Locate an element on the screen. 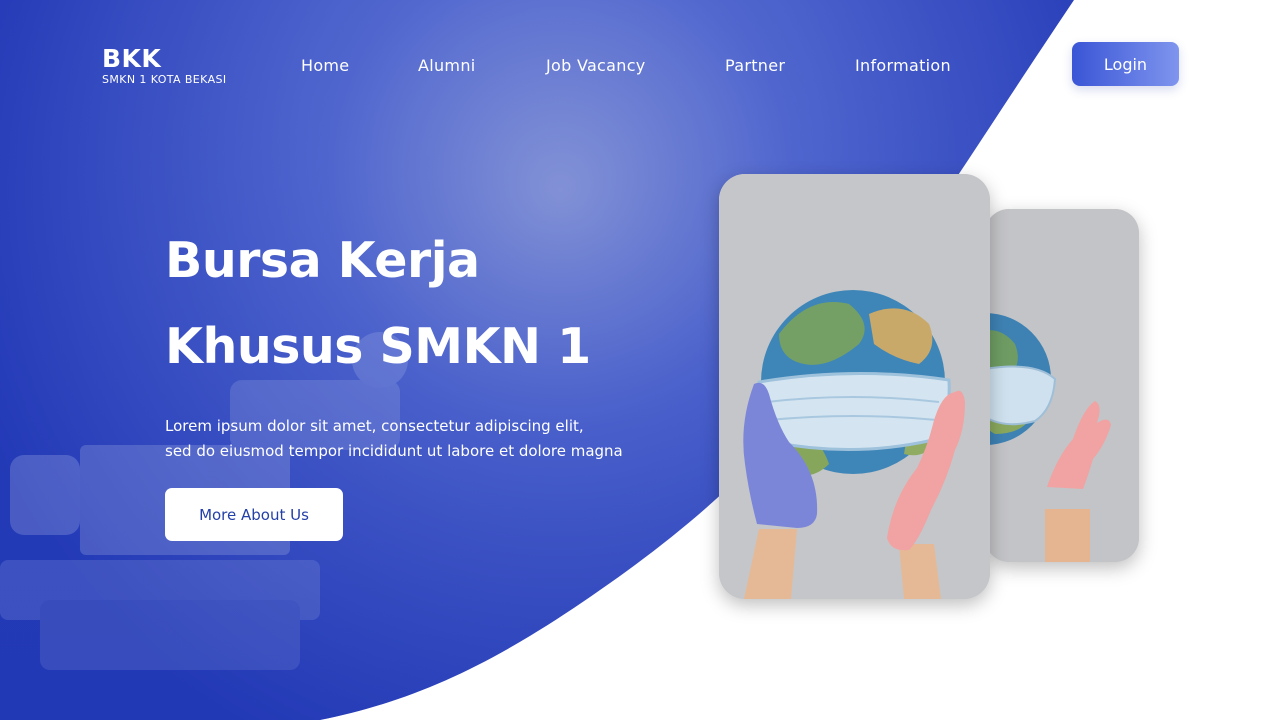 The height and width of the screenshot is (720, 1280). nav-job-vacancy: Job Vacancy is located at coordinates (596, 65).